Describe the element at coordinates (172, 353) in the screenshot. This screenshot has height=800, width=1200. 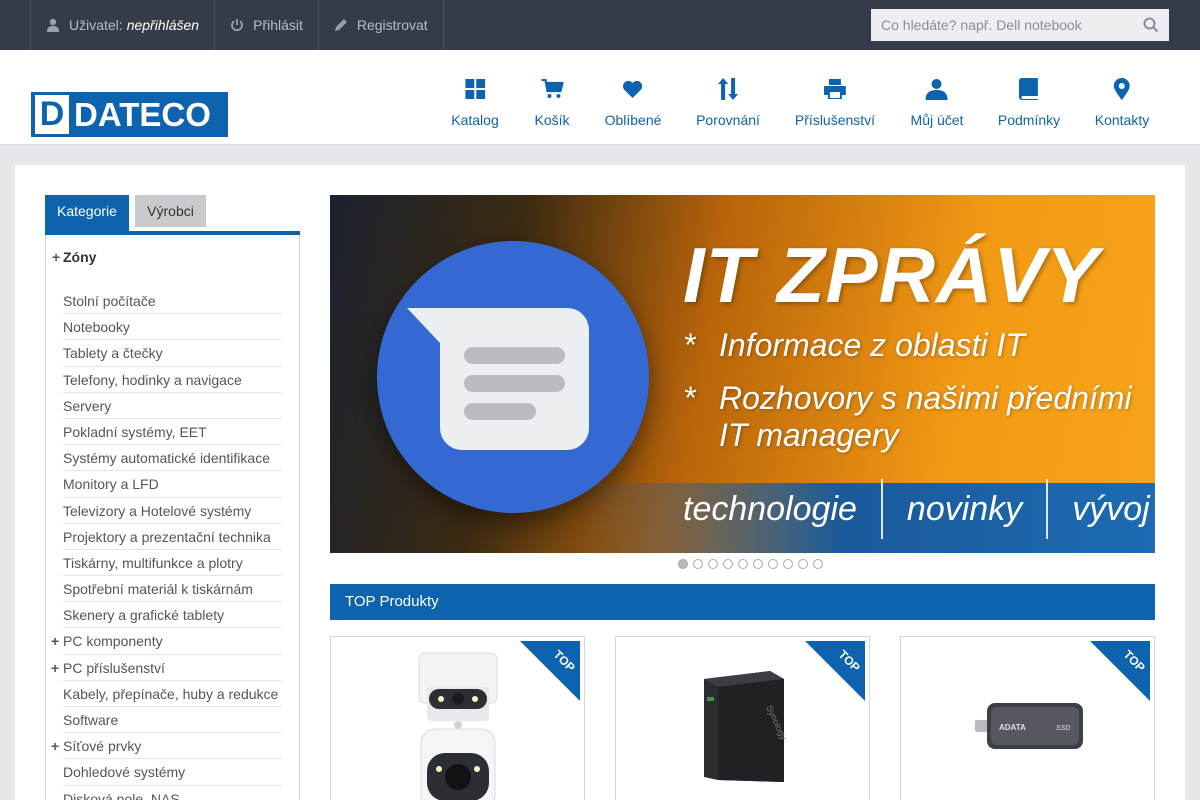
I see `category-item: Tablety a čtečky` at that location.